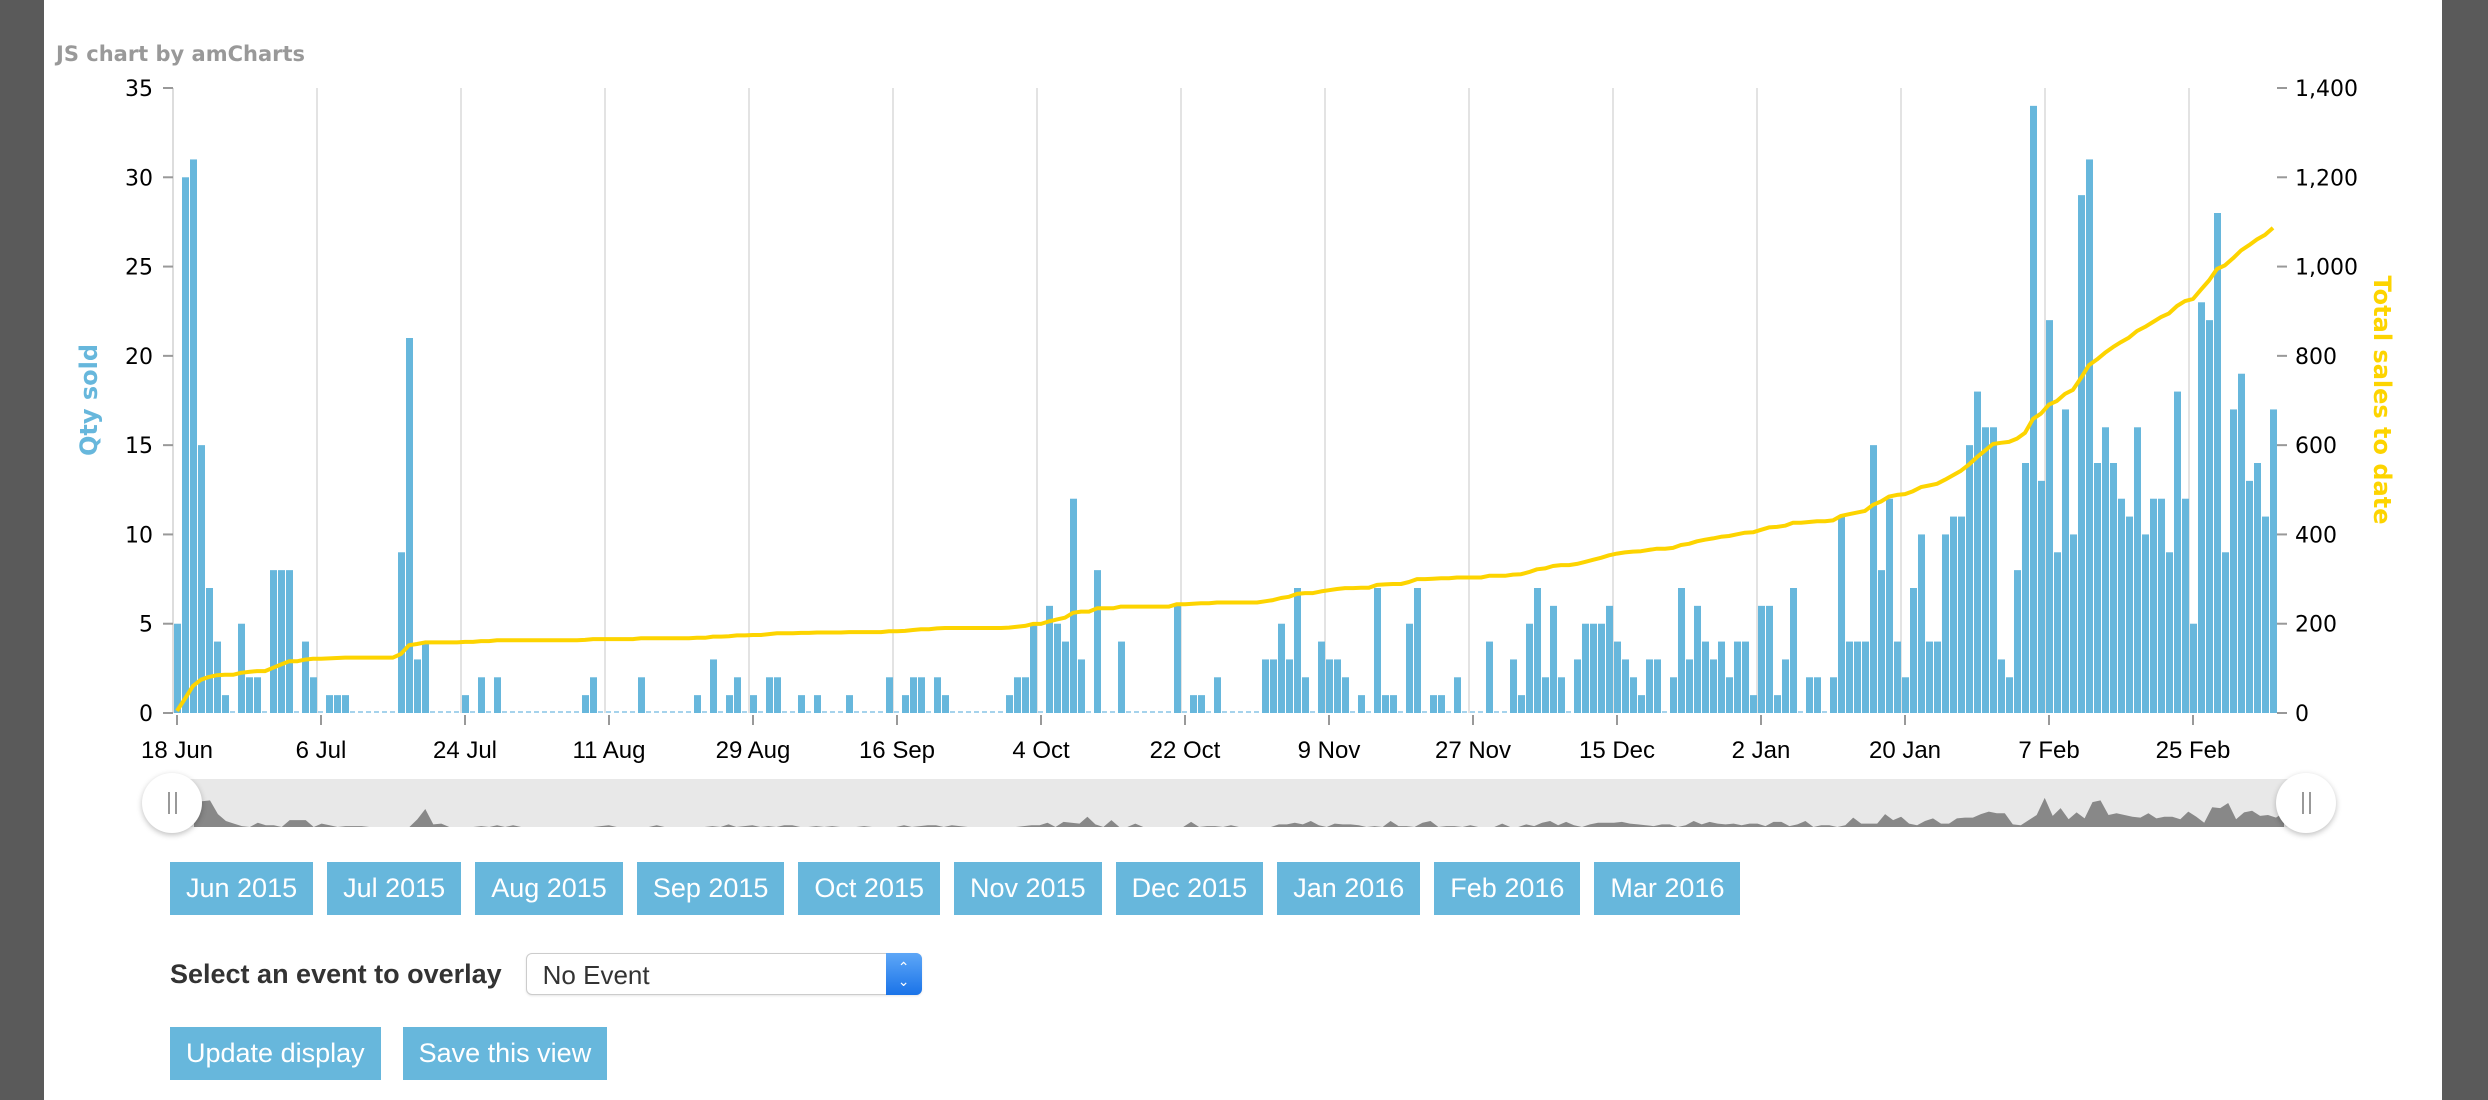  I want to click on save-view-button: Save this view, so click(505, 1053).